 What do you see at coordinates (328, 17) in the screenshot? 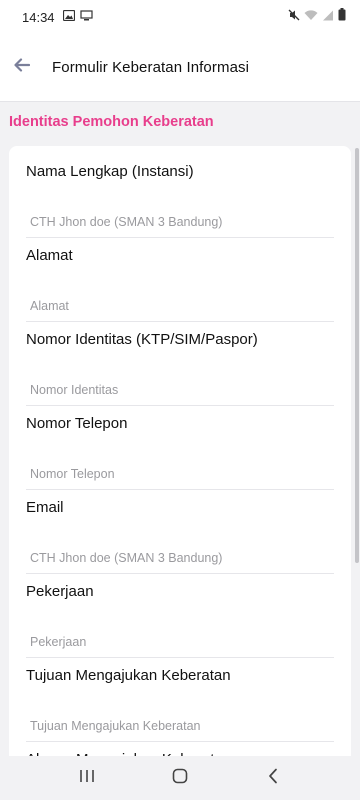
I see `signal-icon` at bounding box center [328, 17].